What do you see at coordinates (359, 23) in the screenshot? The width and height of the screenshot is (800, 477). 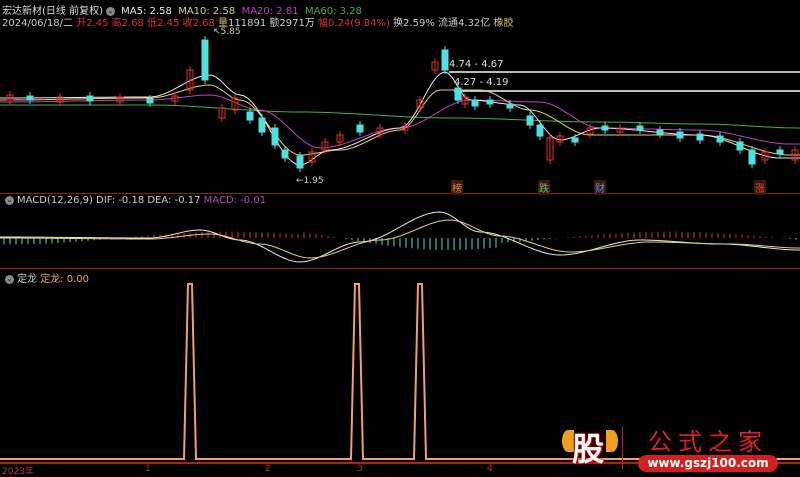 I see `change-value: 0.24(9.84%)` at bounding box center [359, 23].